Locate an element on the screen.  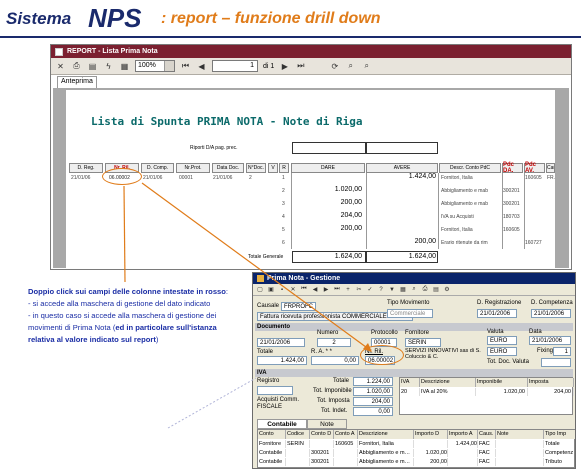
dashed-pointer-line is located at coordinates (212, 403).